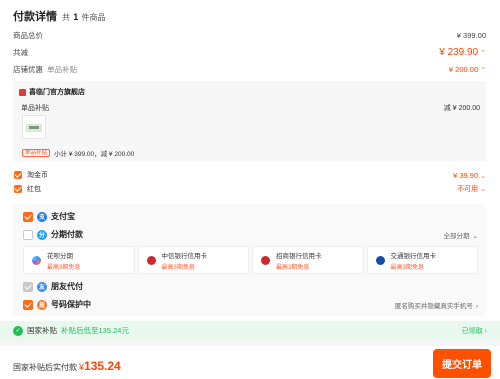 This screenshot has height=379, width=500. What do you see at coordinates (35, 17) in the screenshot?
I see `page-title: 付款详情` at bounding box center [35, 17].